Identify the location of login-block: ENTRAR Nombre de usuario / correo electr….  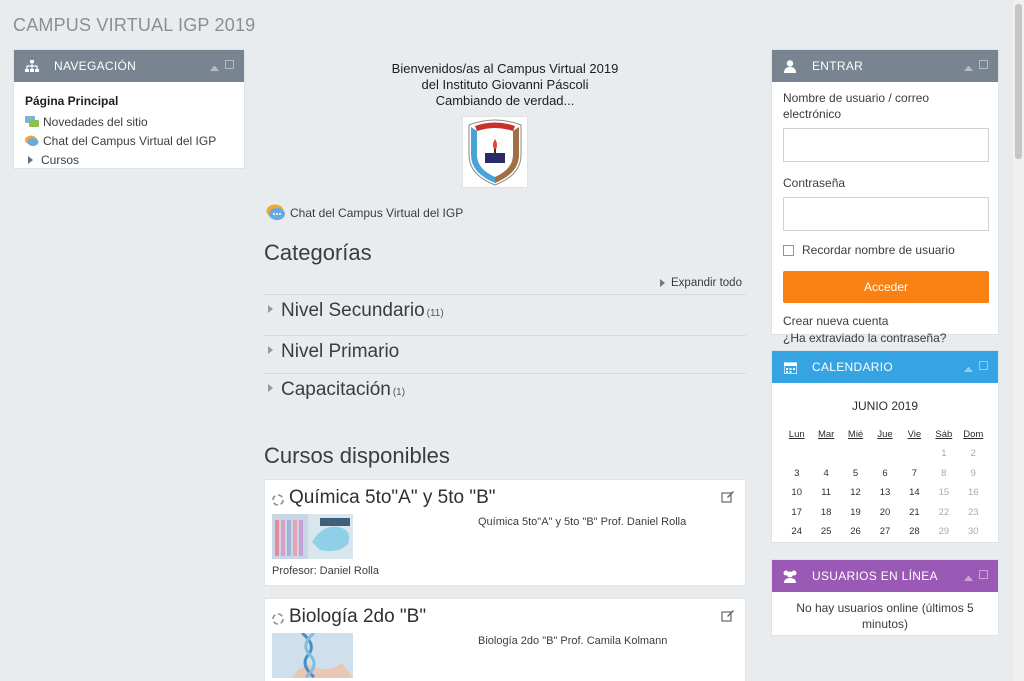
(885, 197).